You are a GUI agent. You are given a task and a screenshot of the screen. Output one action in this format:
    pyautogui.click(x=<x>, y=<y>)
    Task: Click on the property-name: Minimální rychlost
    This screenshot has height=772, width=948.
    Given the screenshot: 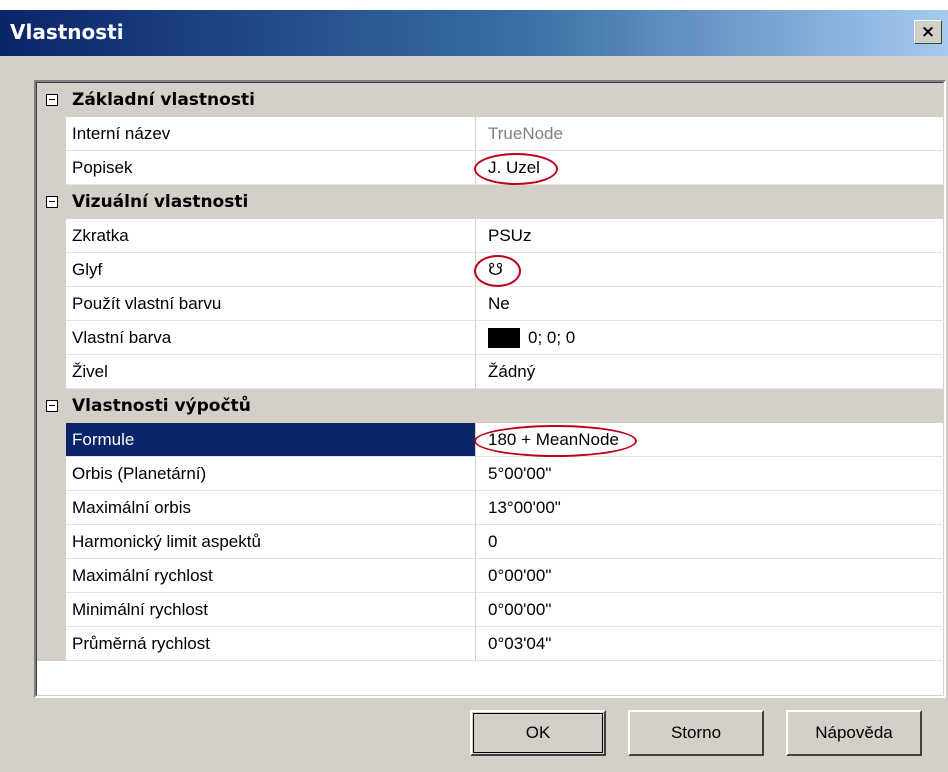 What is the action you would take?
    pyautogui.click(x=271, y=610)
    